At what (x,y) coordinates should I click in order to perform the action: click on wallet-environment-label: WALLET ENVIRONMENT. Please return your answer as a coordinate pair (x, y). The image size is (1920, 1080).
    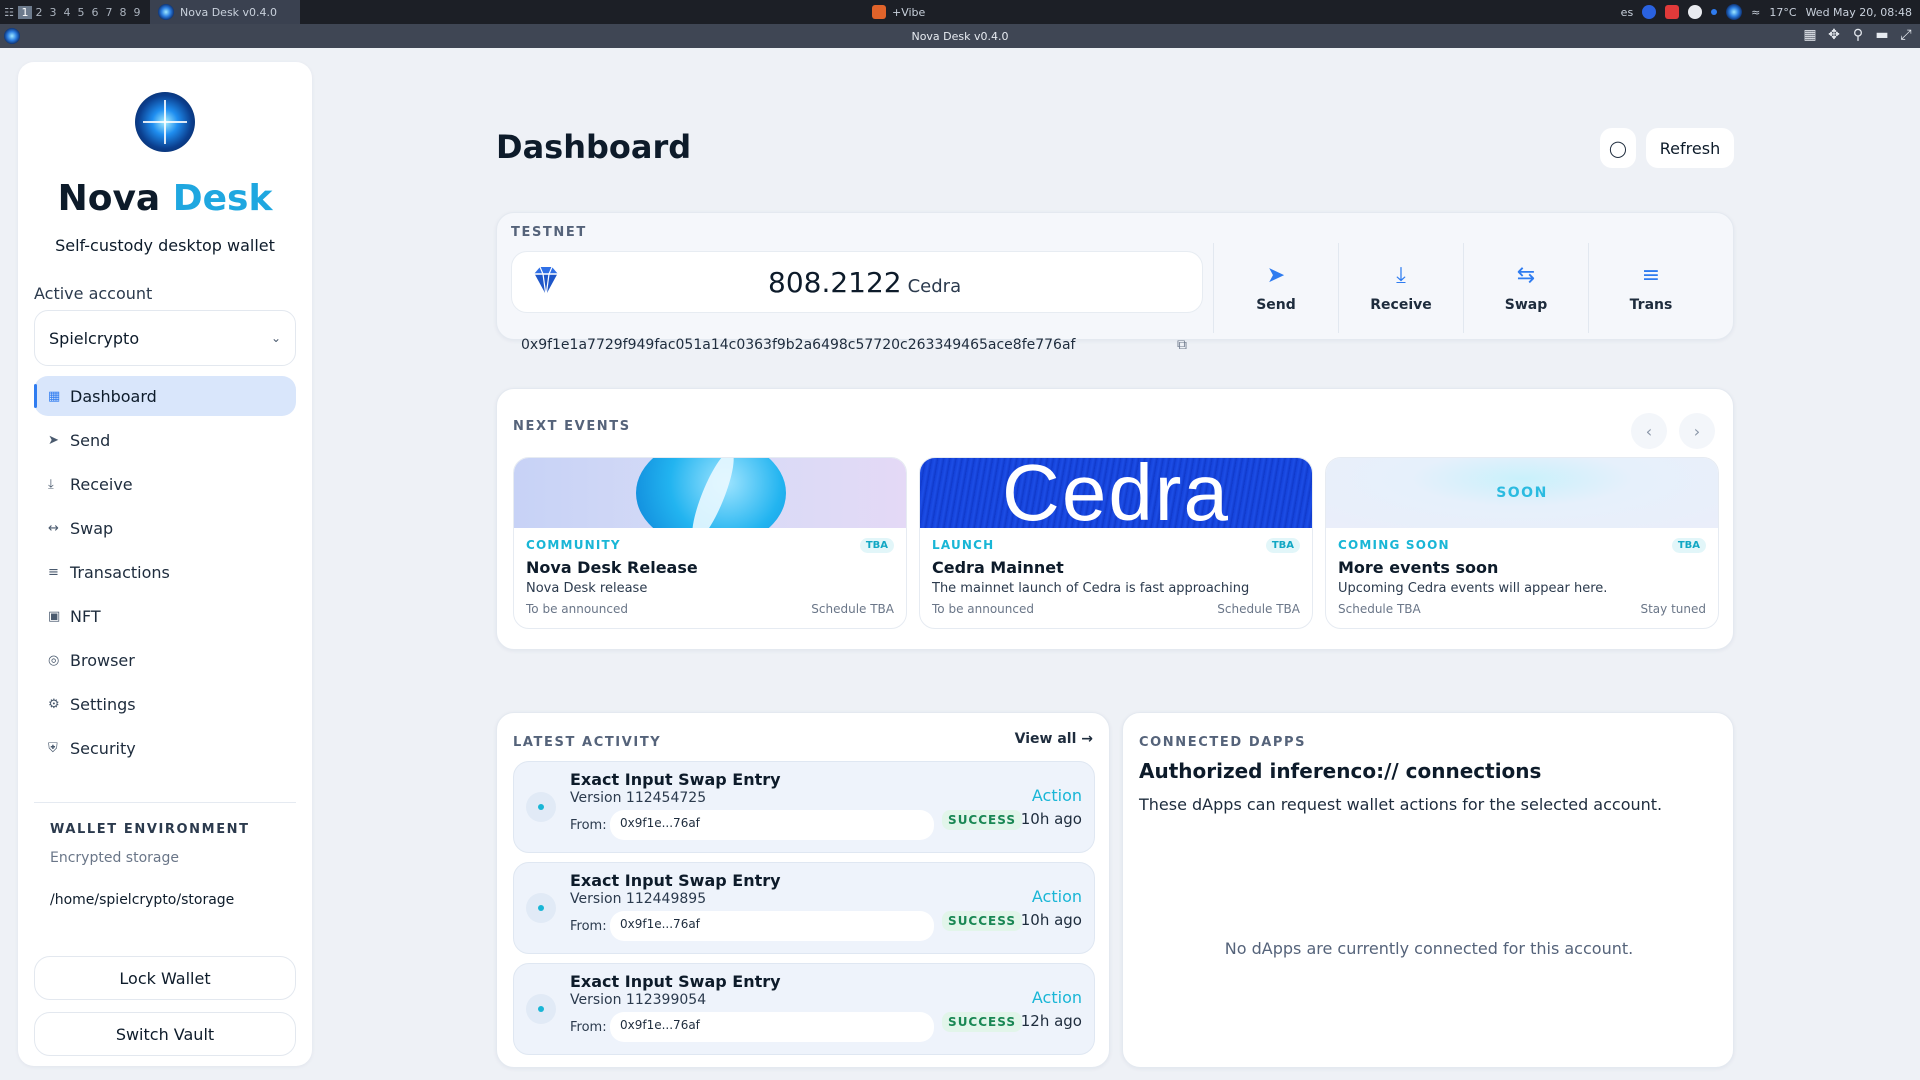
    Looking at the image, I should click on (150, 829).